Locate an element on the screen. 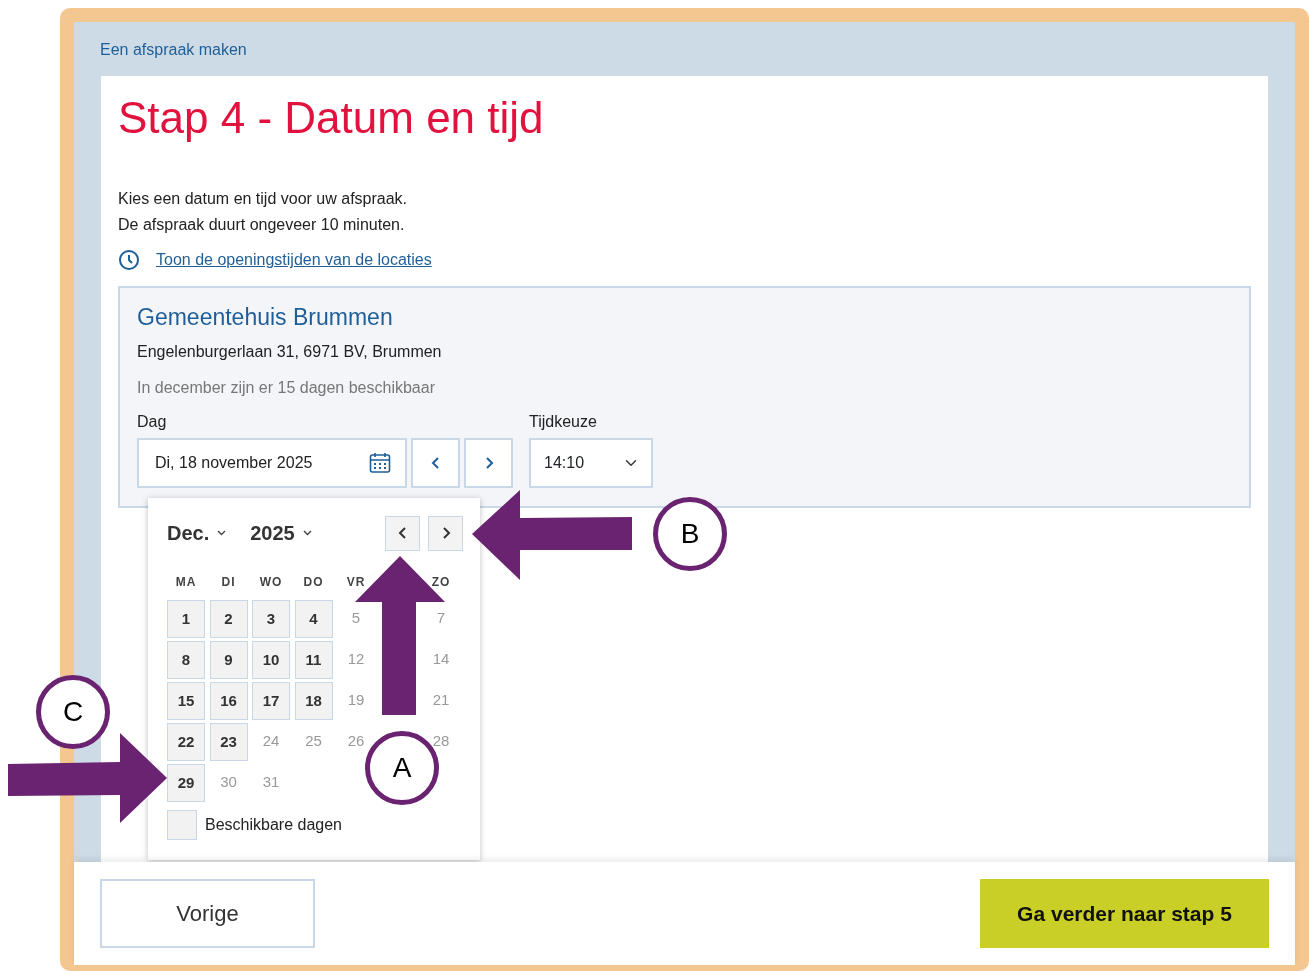  next-month-button is located at coordinates (445, 533).